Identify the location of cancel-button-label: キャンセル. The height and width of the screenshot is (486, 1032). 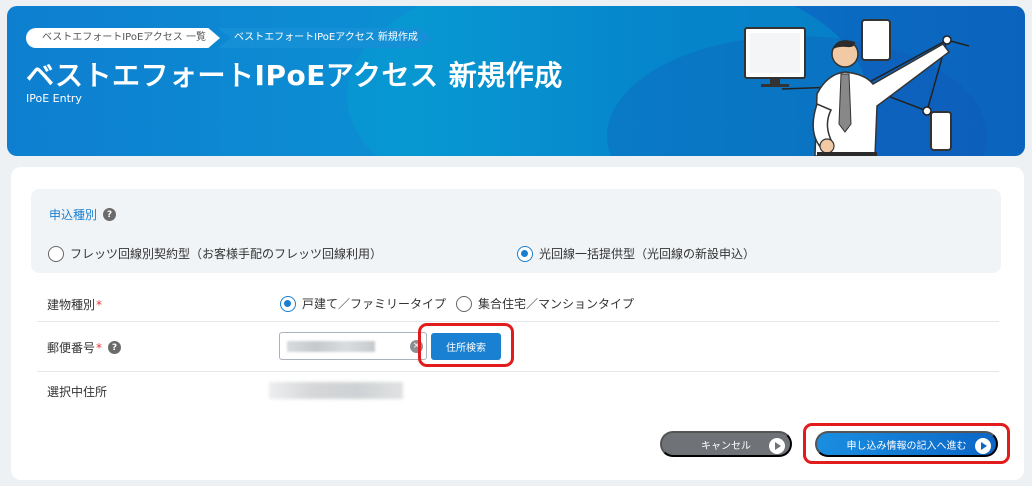
(726, 446).